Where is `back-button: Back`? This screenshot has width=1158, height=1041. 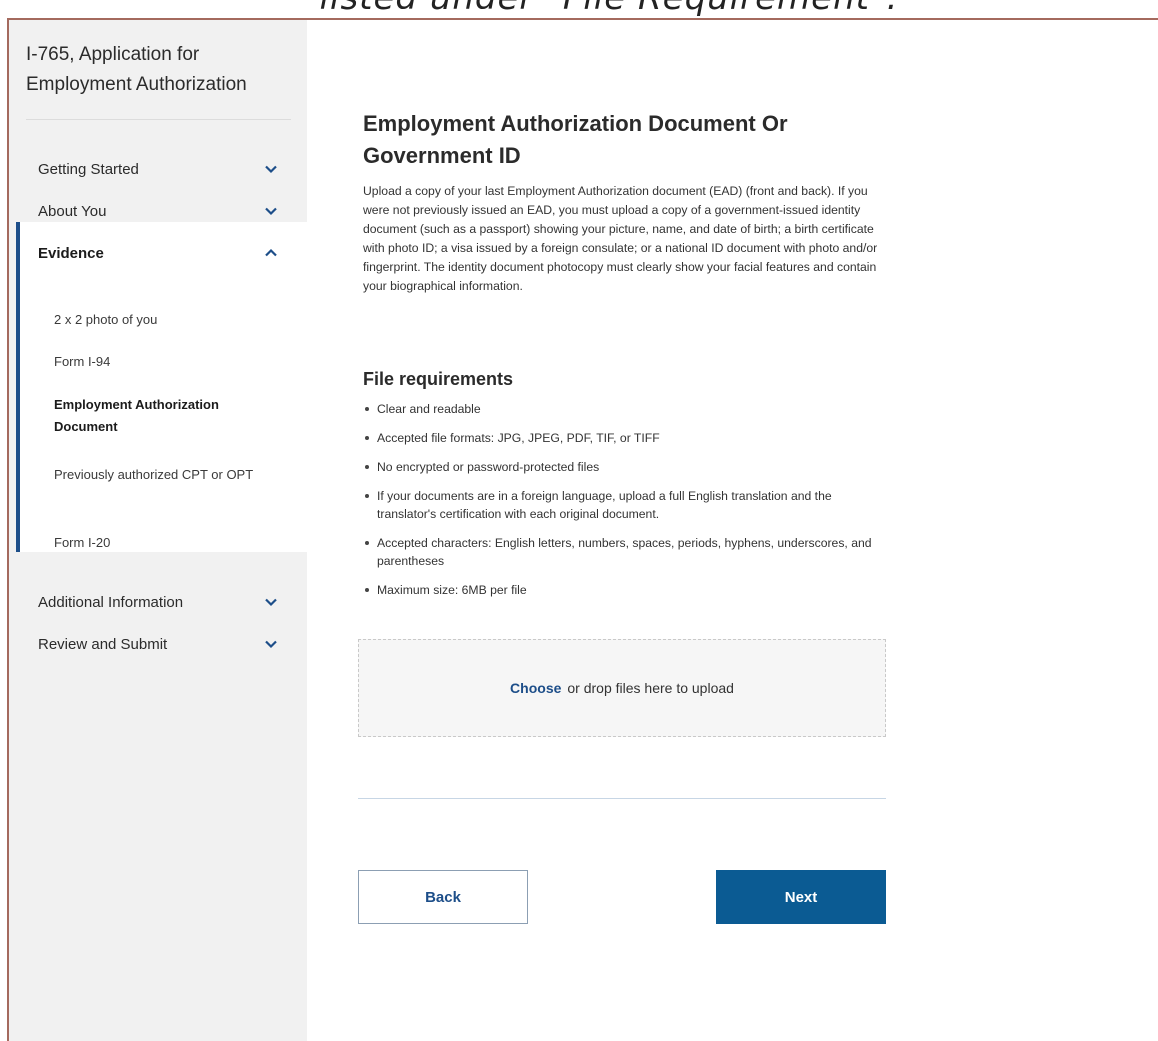
back-button: Back is located at coordinates (443, 897).